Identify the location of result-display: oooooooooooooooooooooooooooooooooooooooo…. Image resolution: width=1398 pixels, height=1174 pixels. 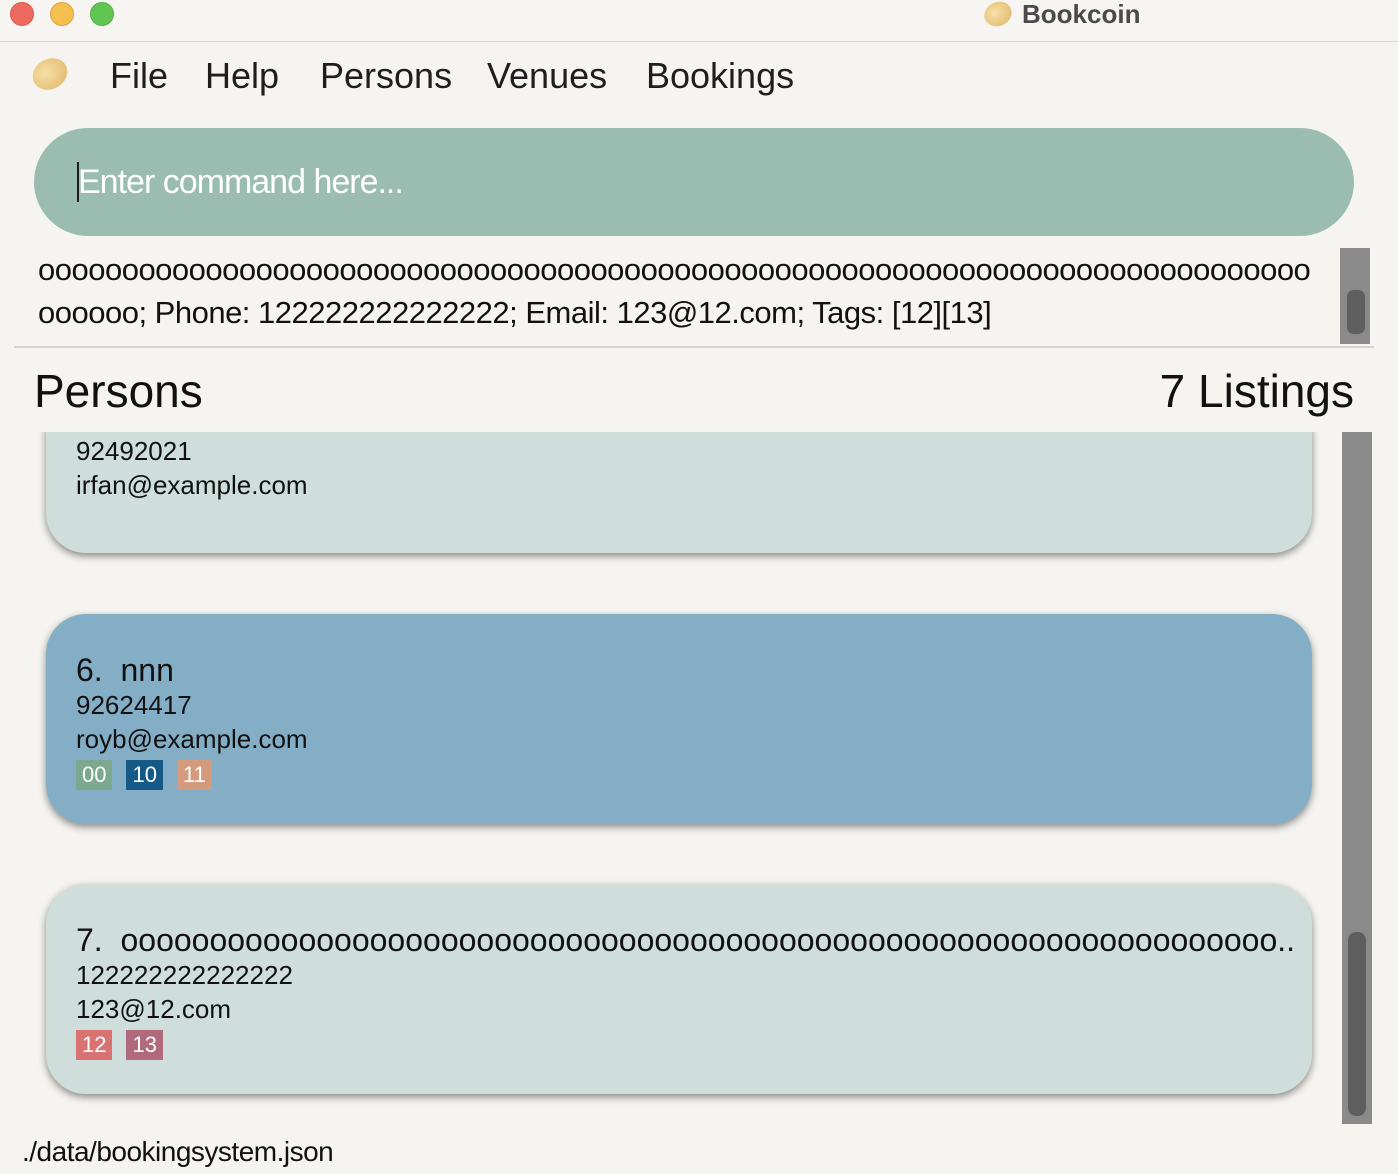
(694, 297).